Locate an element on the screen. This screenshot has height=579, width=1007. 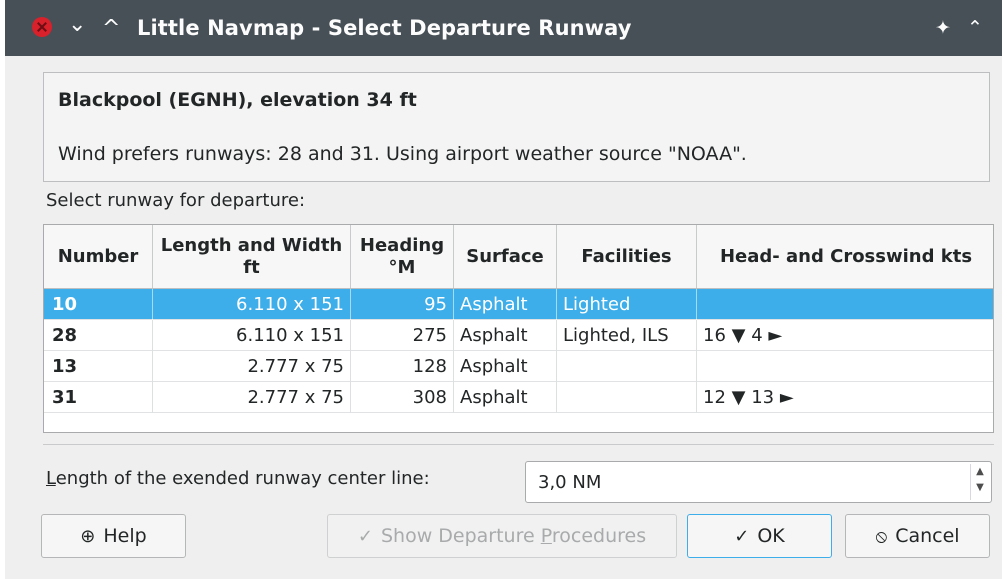
separator-line is located at coordinates (518, 444).